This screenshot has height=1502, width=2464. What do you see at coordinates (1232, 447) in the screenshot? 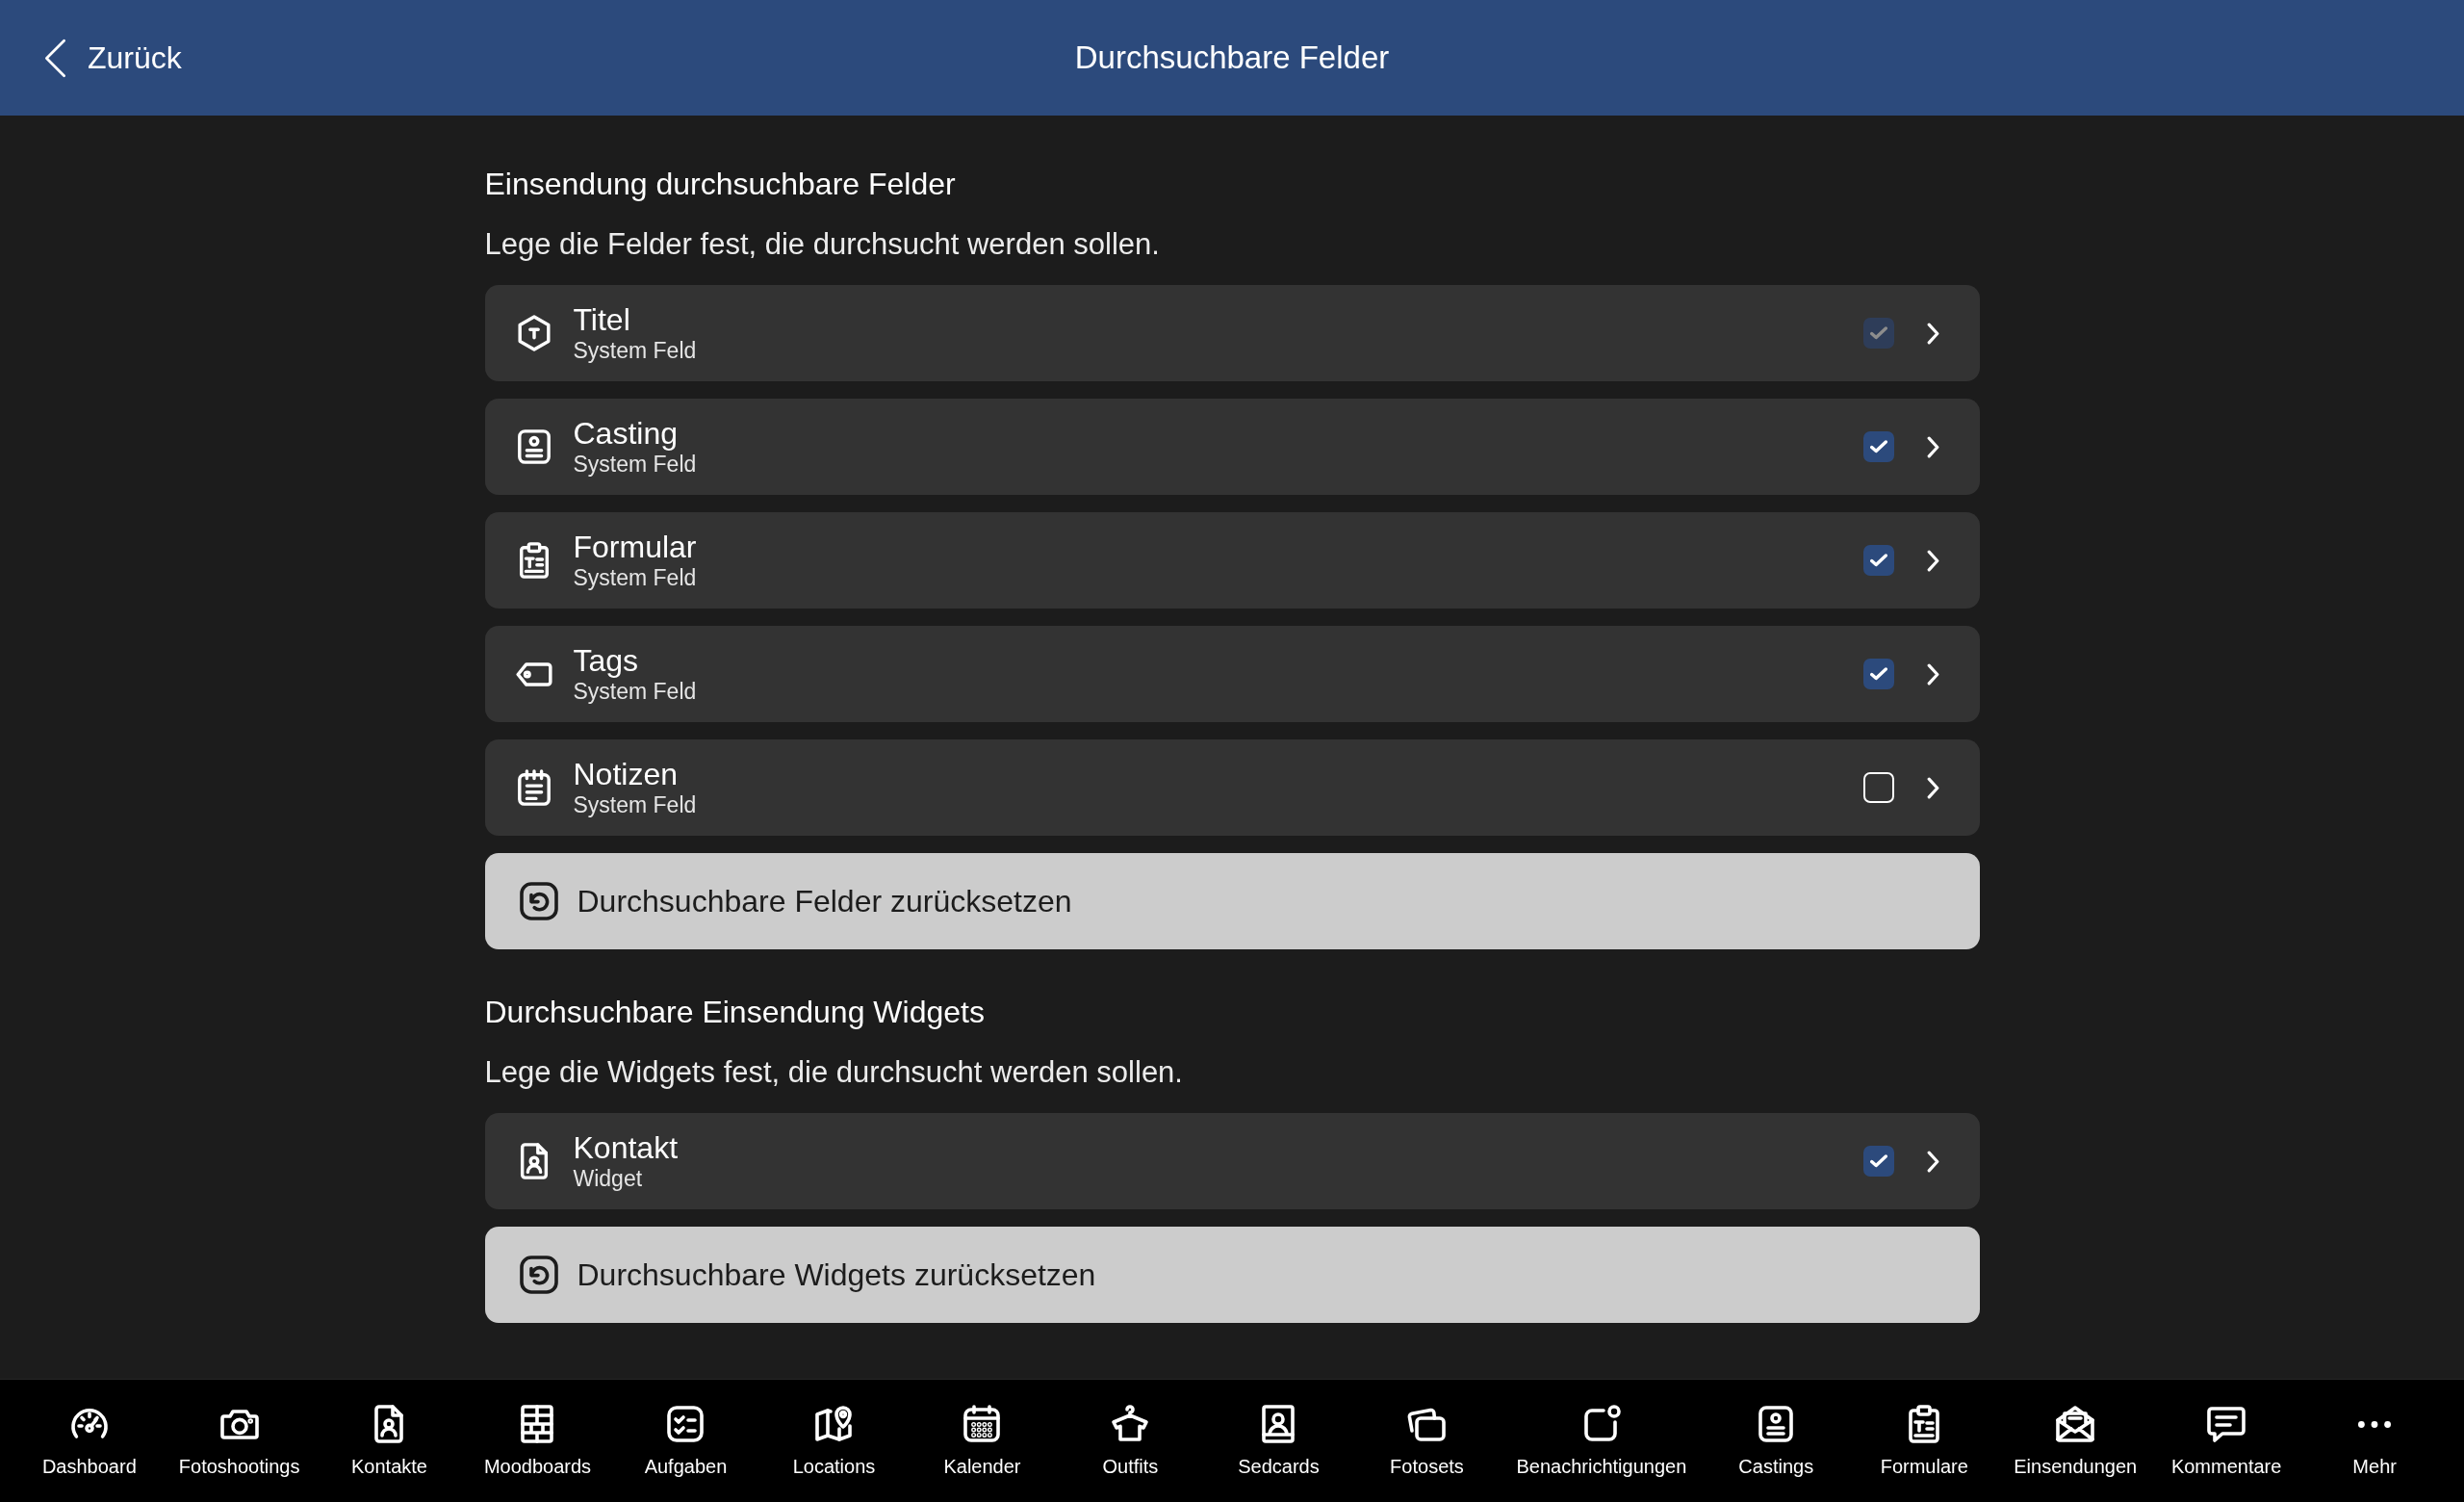
I see `field-row: Casting System Feld` at bounding box center [1232, 447].